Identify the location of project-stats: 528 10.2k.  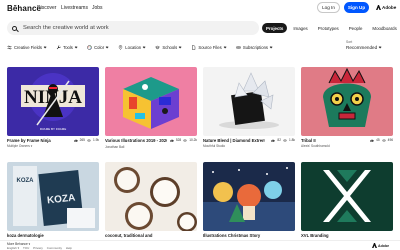
(183, 140).